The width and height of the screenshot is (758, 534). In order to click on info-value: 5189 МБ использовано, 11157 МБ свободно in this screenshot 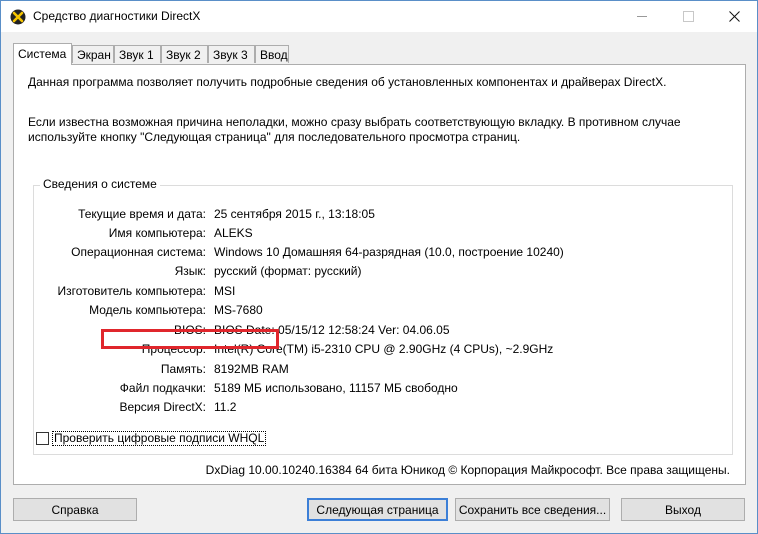, I will do `click(336, 388)`.